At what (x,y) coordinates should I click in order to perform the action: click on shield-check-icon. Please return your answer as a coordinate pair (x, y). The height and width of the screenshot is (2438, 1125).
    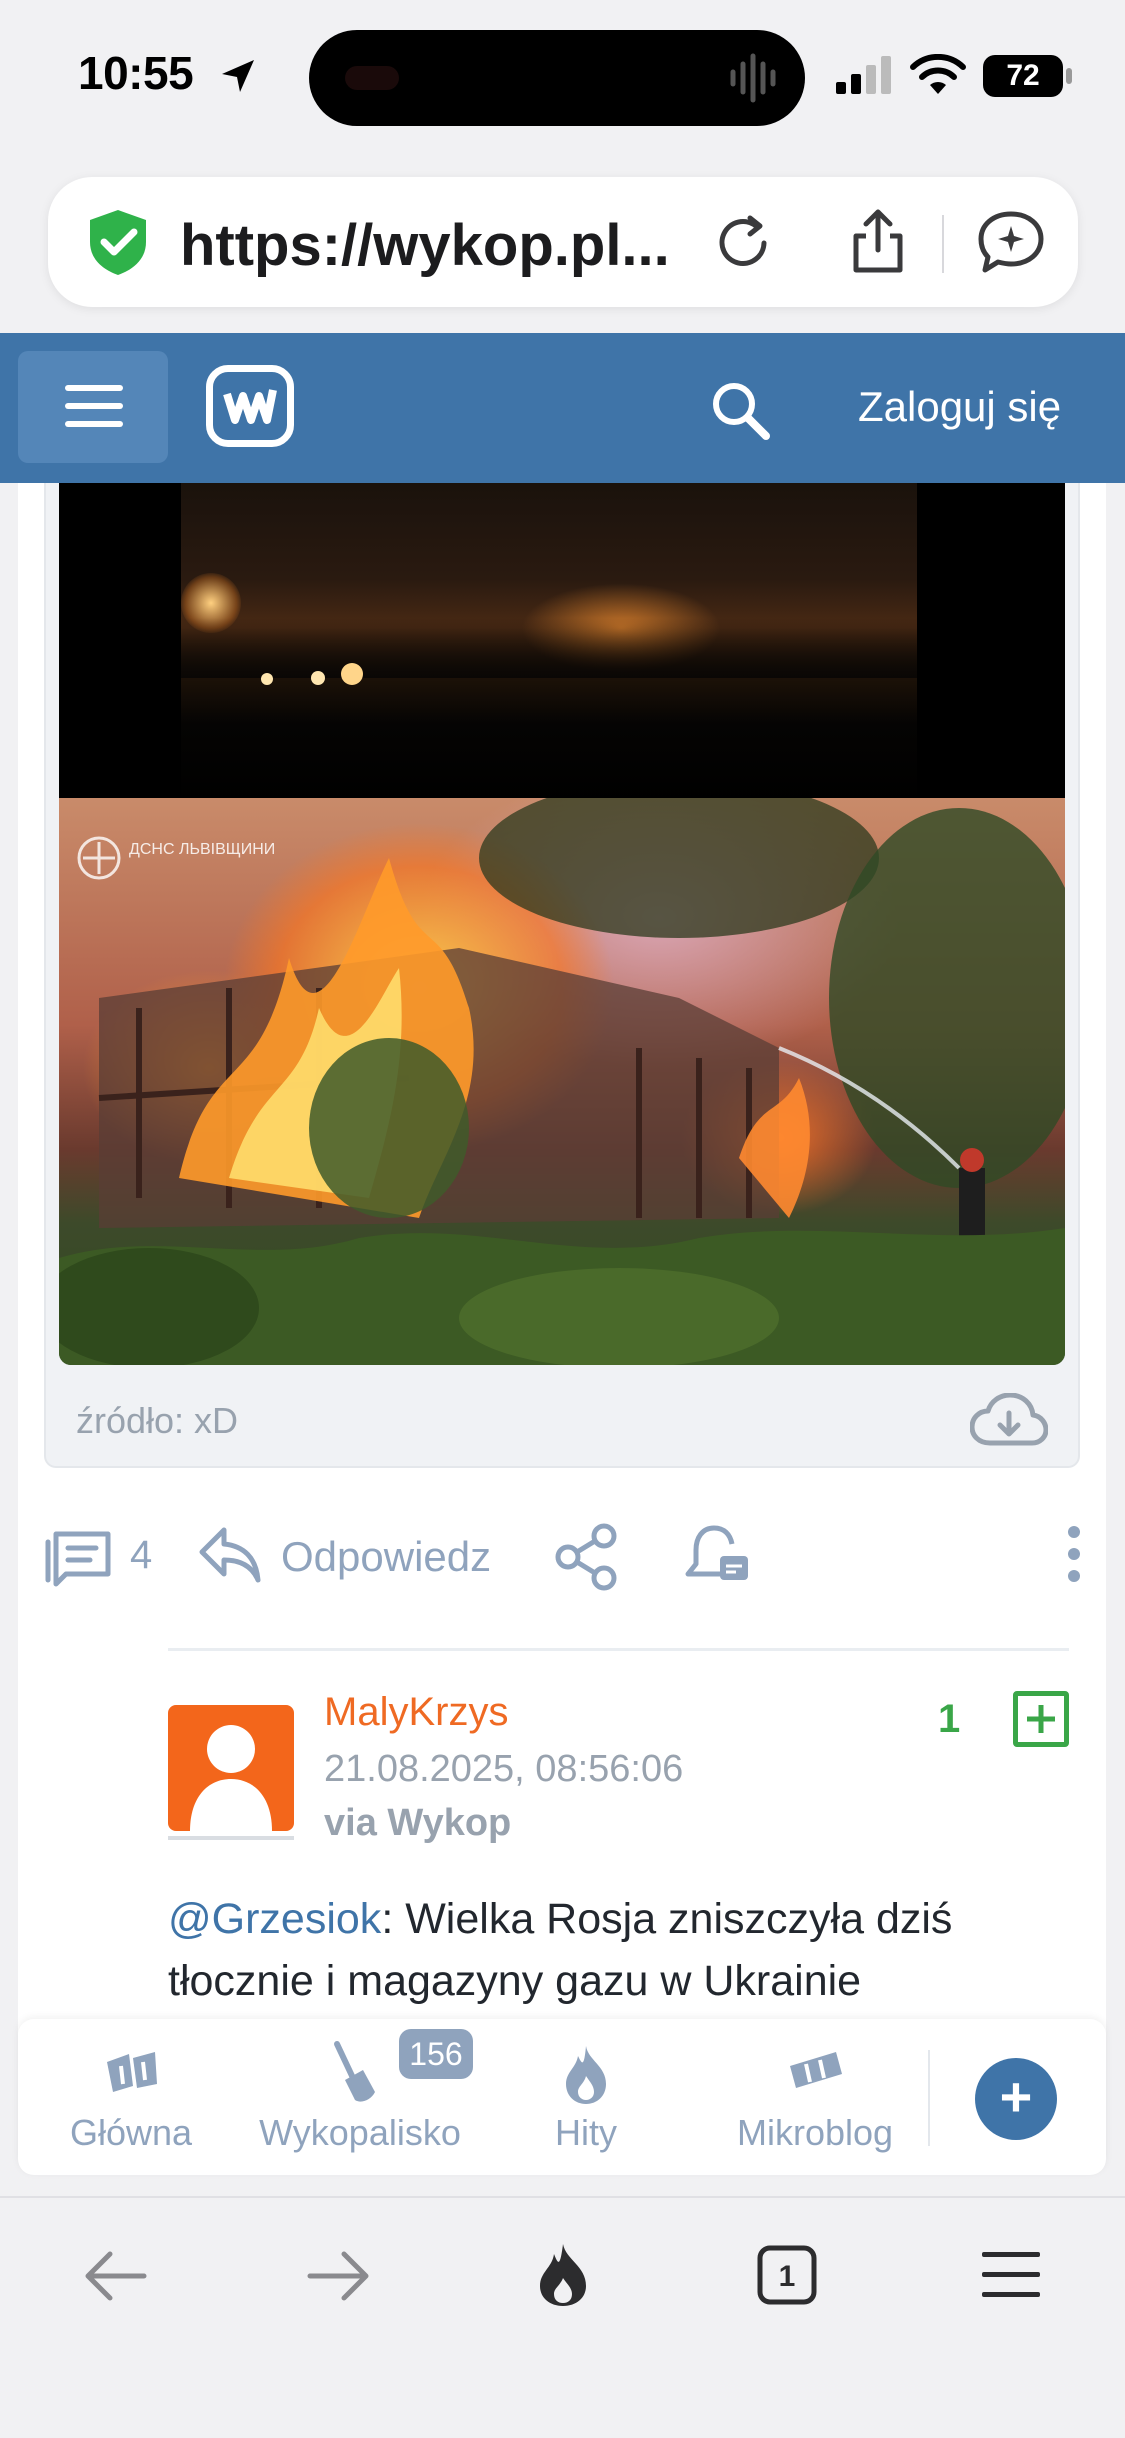
    Looking at the image, I should click on (118, 242).